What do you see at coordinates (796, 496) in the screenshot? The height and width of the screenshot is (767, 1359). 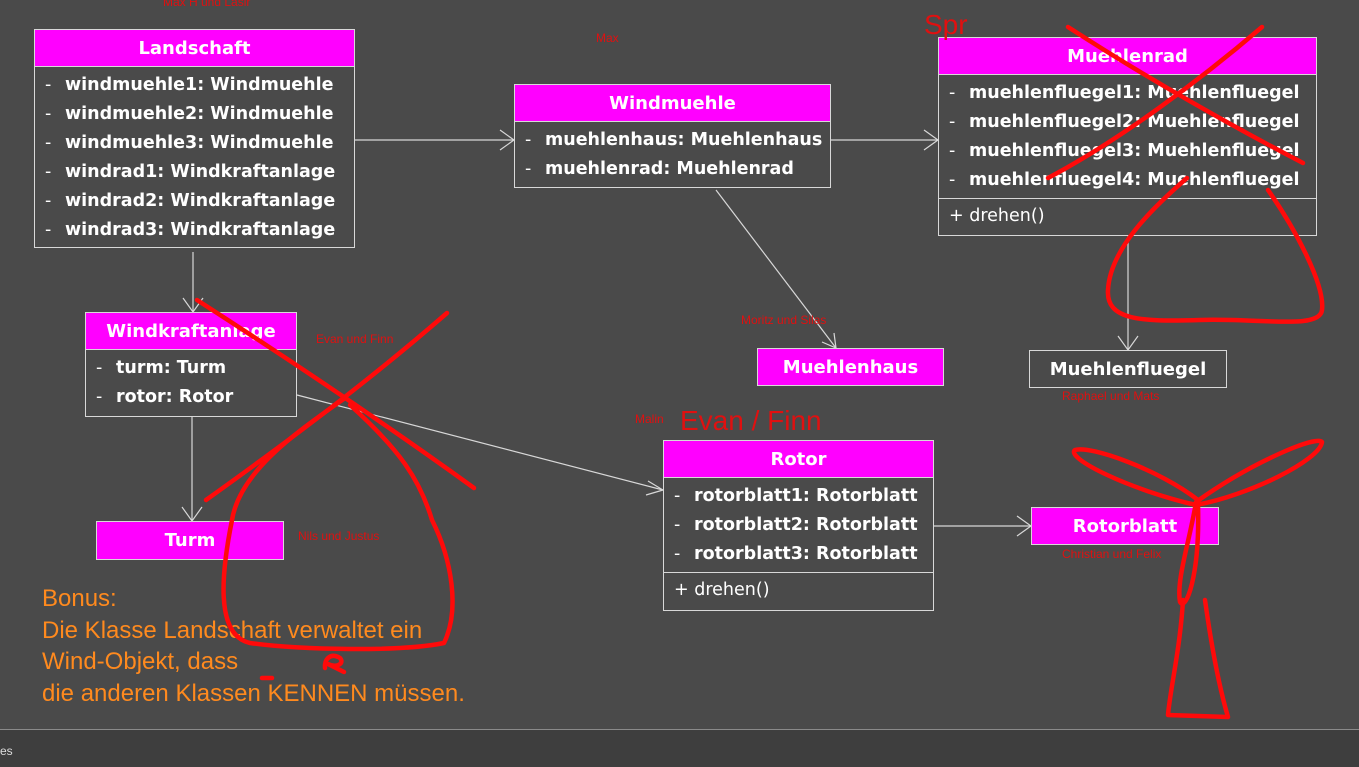 I see `attribute-row: - rotorblatt1: Rotorblatt` at bounding box center [796, 496].